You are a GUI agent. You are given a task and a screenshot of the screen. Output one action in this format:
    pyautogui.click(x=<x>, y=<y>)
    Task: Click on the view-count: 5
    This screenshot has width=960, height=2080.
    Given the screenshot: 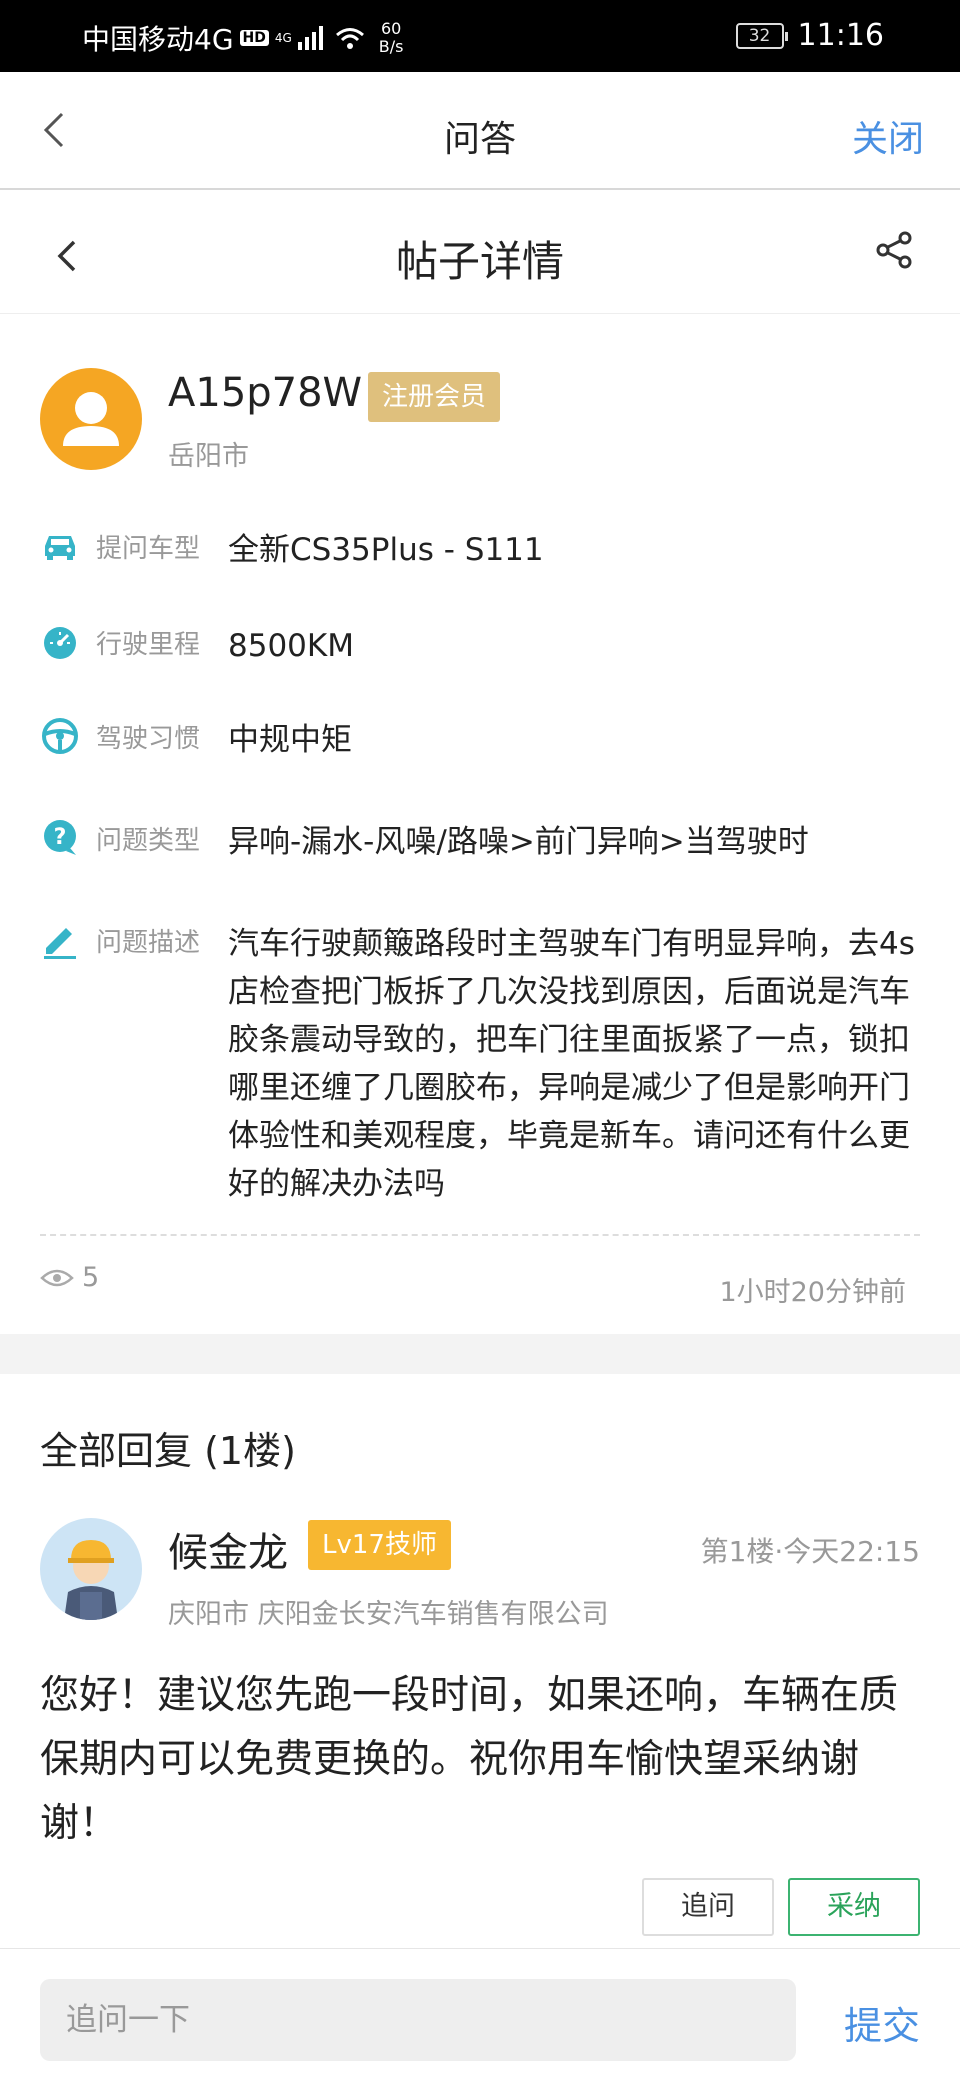 What is the action you would take?
    pyautogui.click(x=69, y=1277)
    